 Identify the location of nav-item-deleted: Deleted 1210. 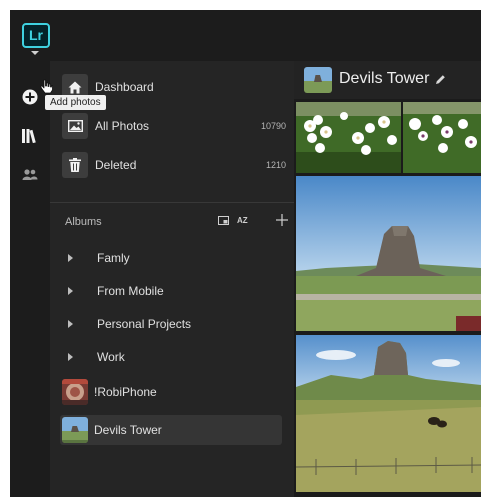
(177, 167).